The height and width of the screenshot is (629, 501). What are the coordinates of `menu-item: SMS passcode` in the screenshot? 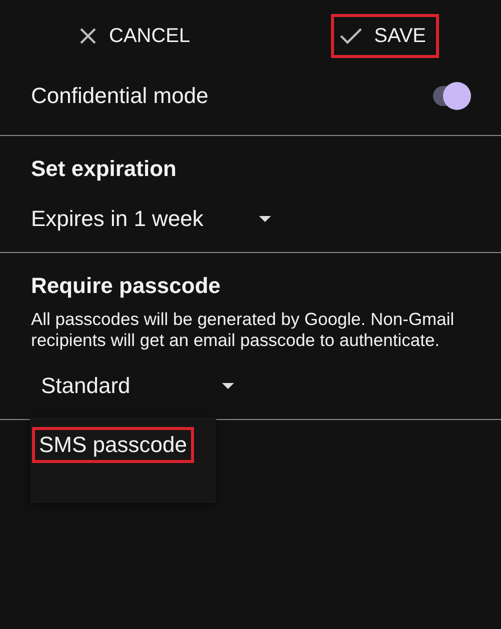 It's located at (113, 445).